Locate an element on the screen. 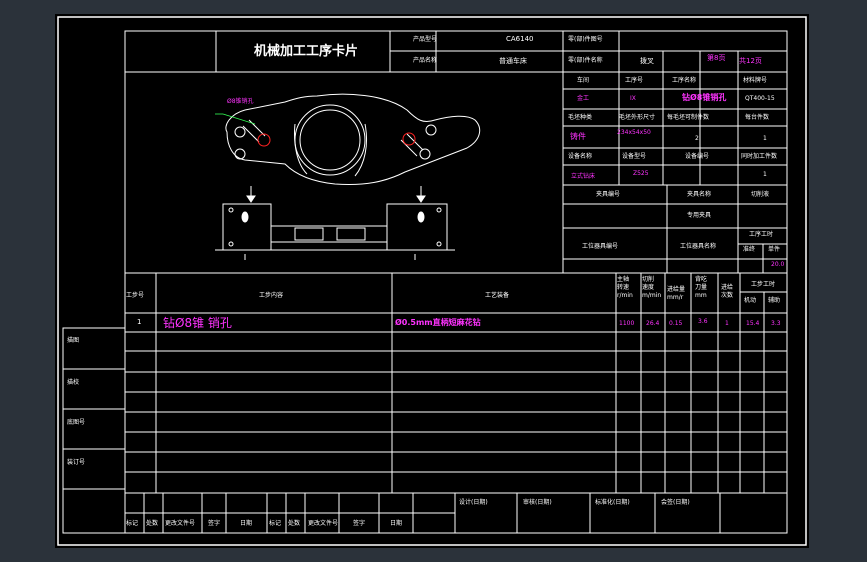 This screenshot has width=867, height=562. time-label: 工序工时 is located at coordinates (761, 234).